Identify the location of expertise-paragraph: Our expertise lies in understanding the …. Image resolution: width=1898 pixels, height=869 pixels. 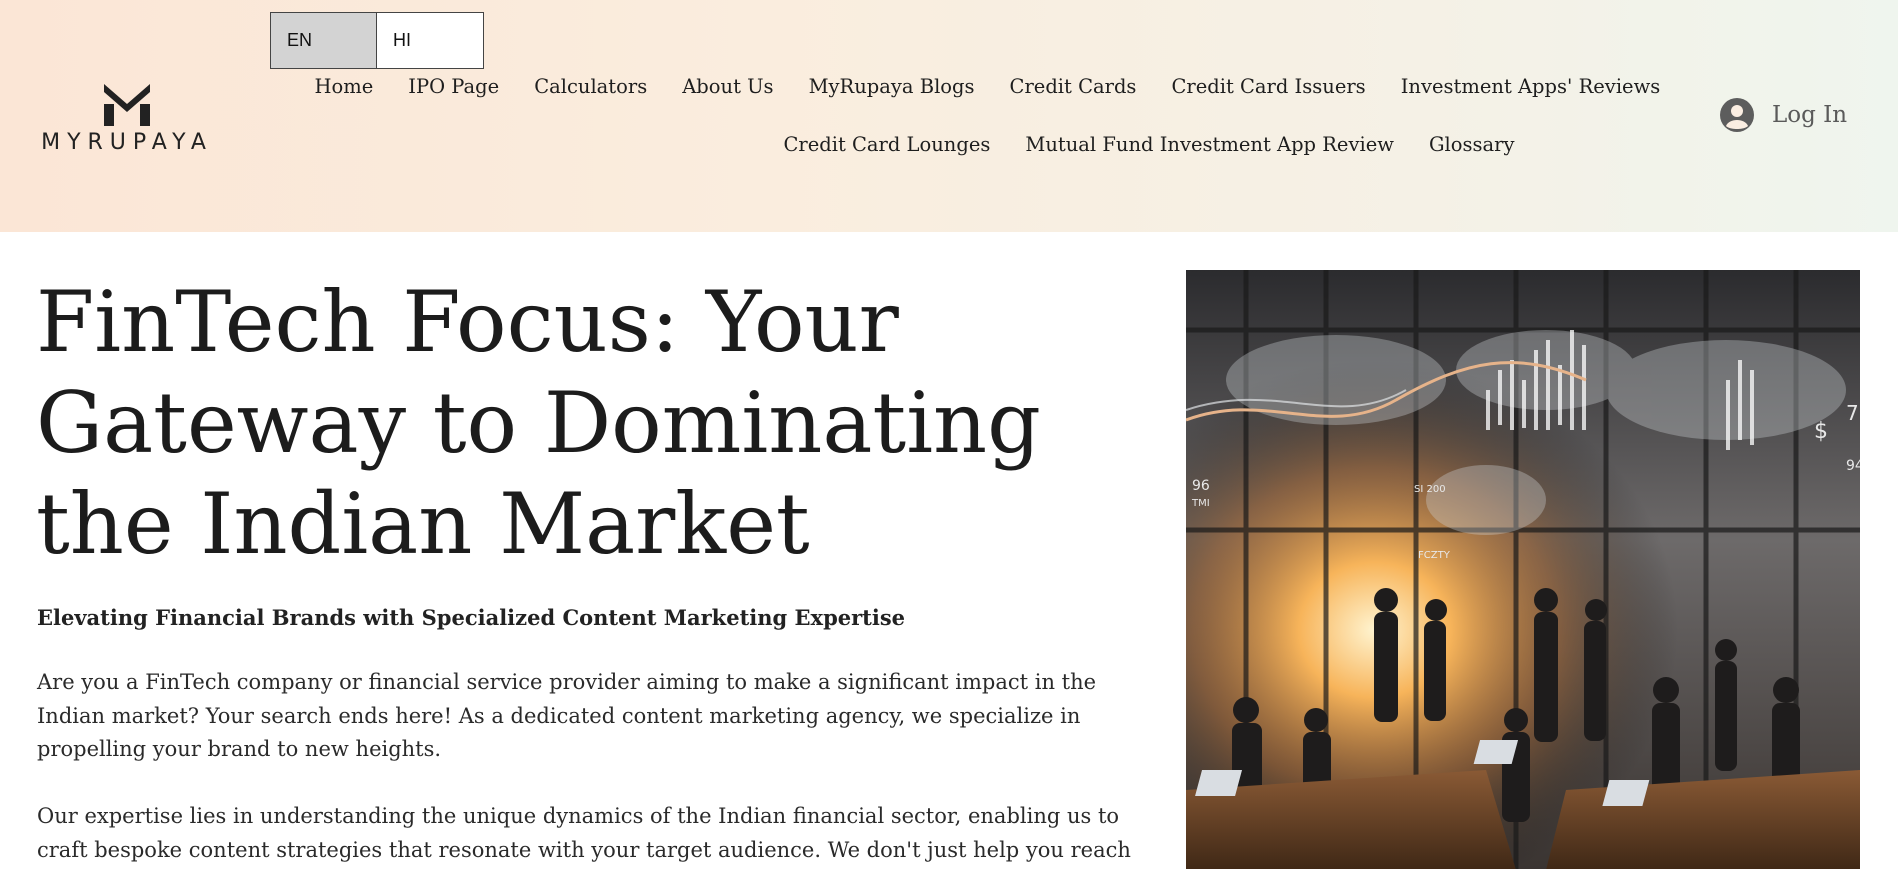
(587, 833).